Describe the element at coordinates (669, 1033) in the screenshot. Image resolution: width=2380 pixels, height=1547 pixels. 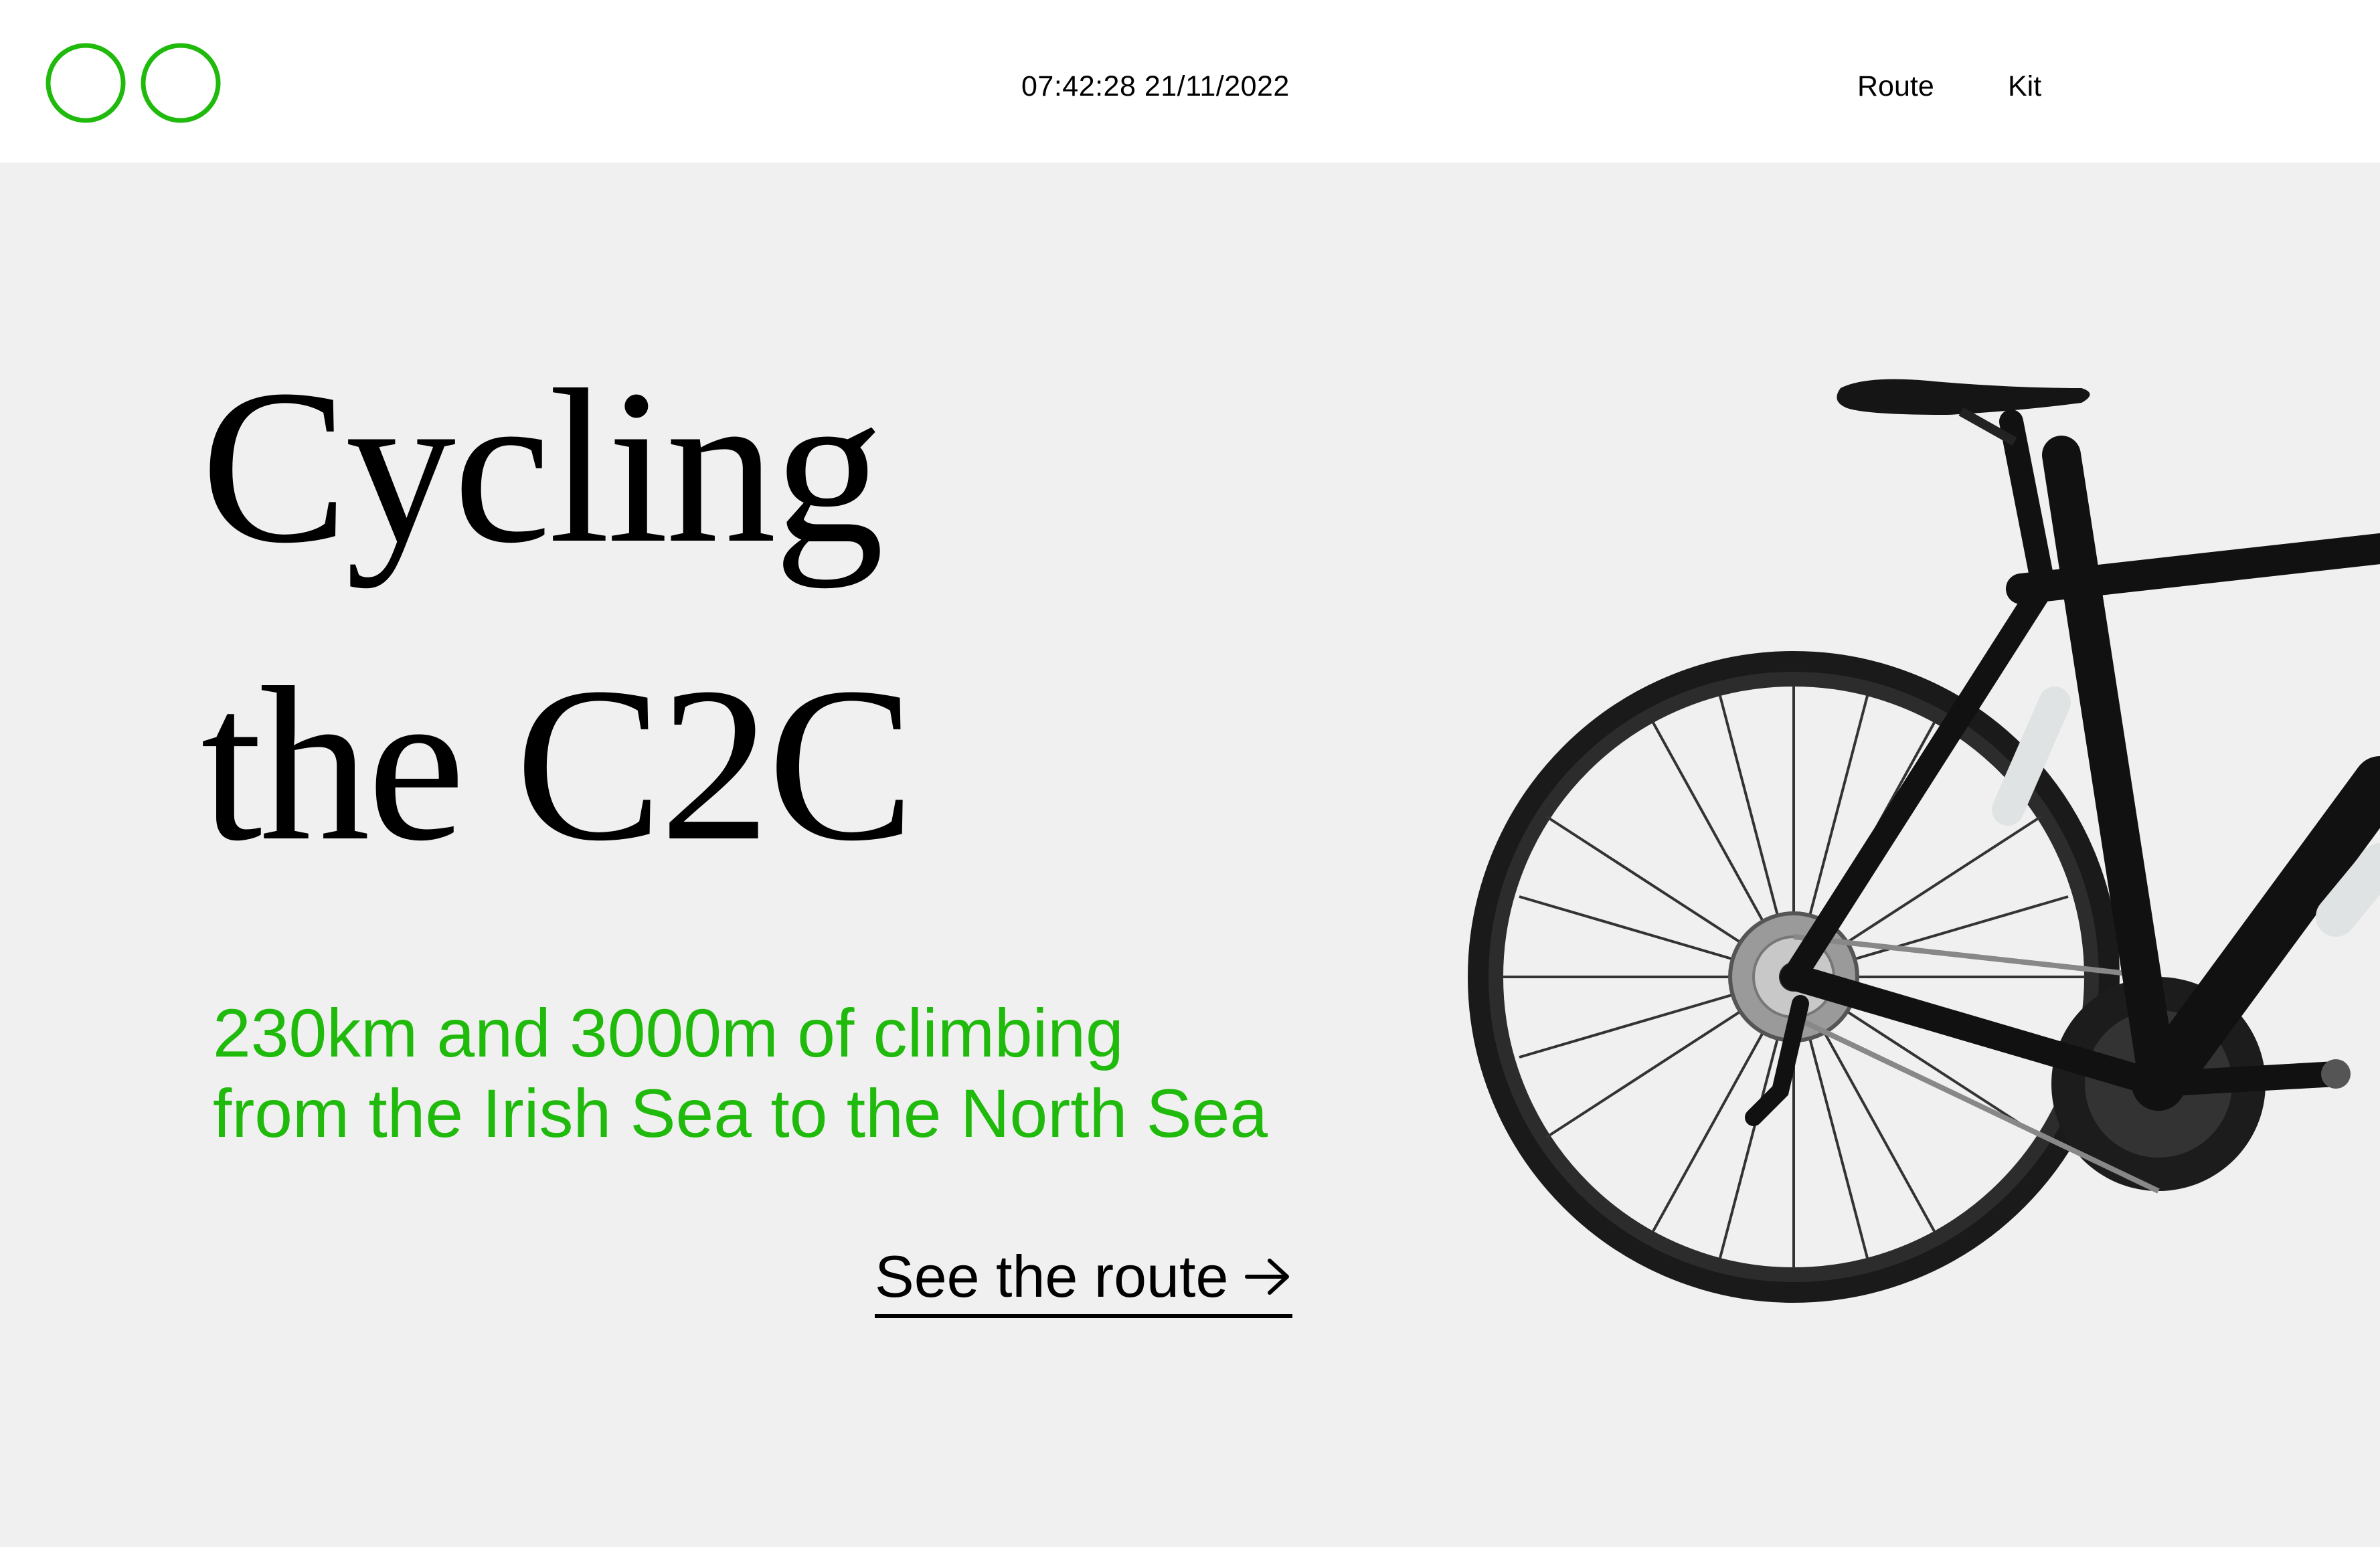
I see `hero-subtitle-line-1: 230km and 3000m of climbing` at that location.